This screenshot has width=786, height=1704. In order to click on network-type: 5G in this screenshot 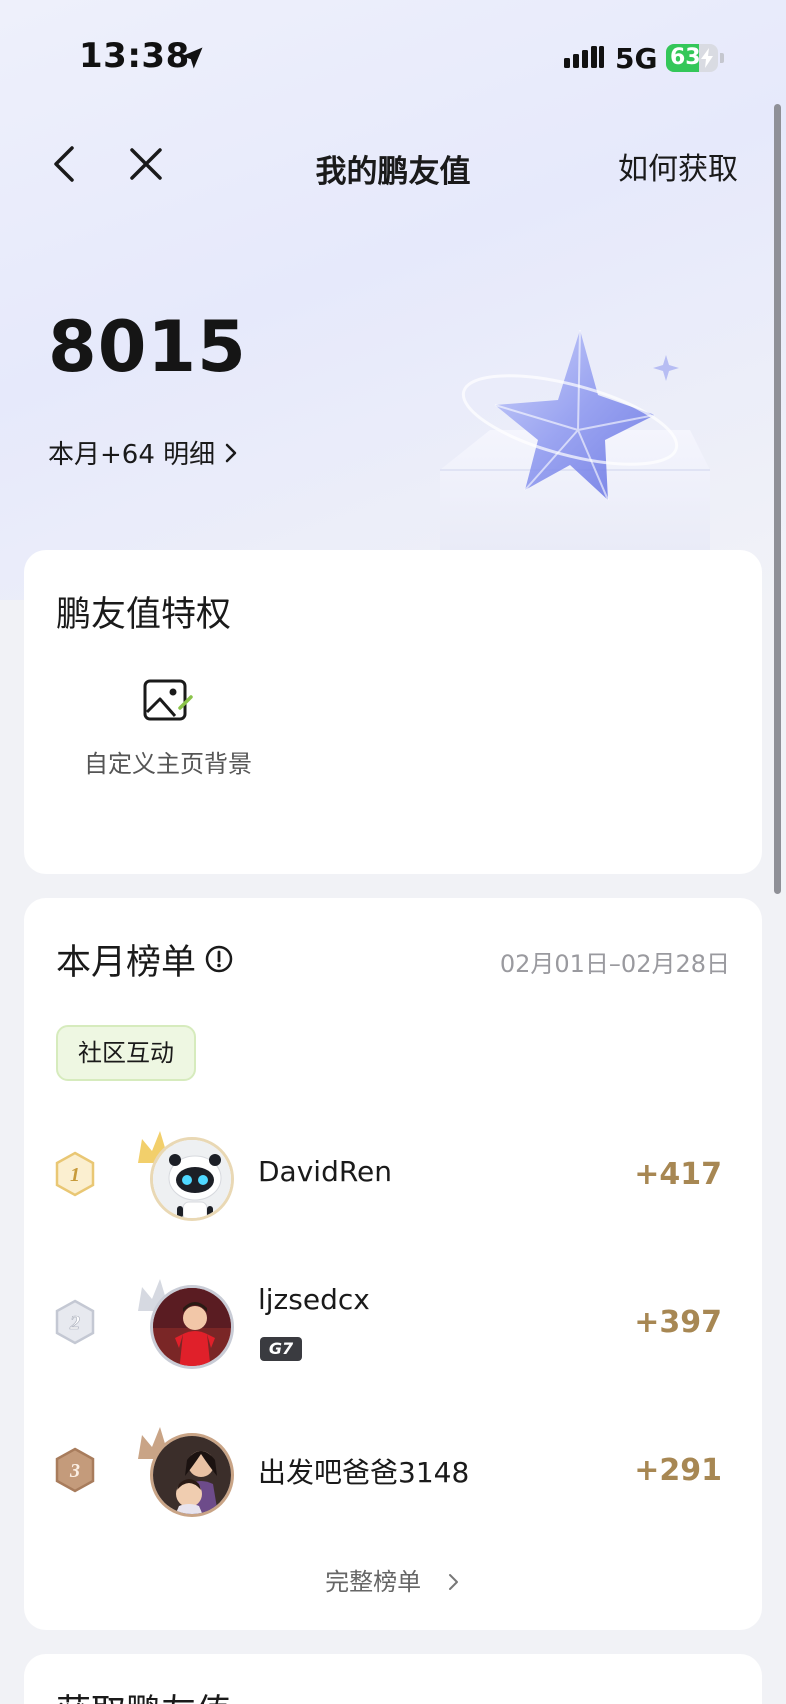, I will do `click(636, 58)`.